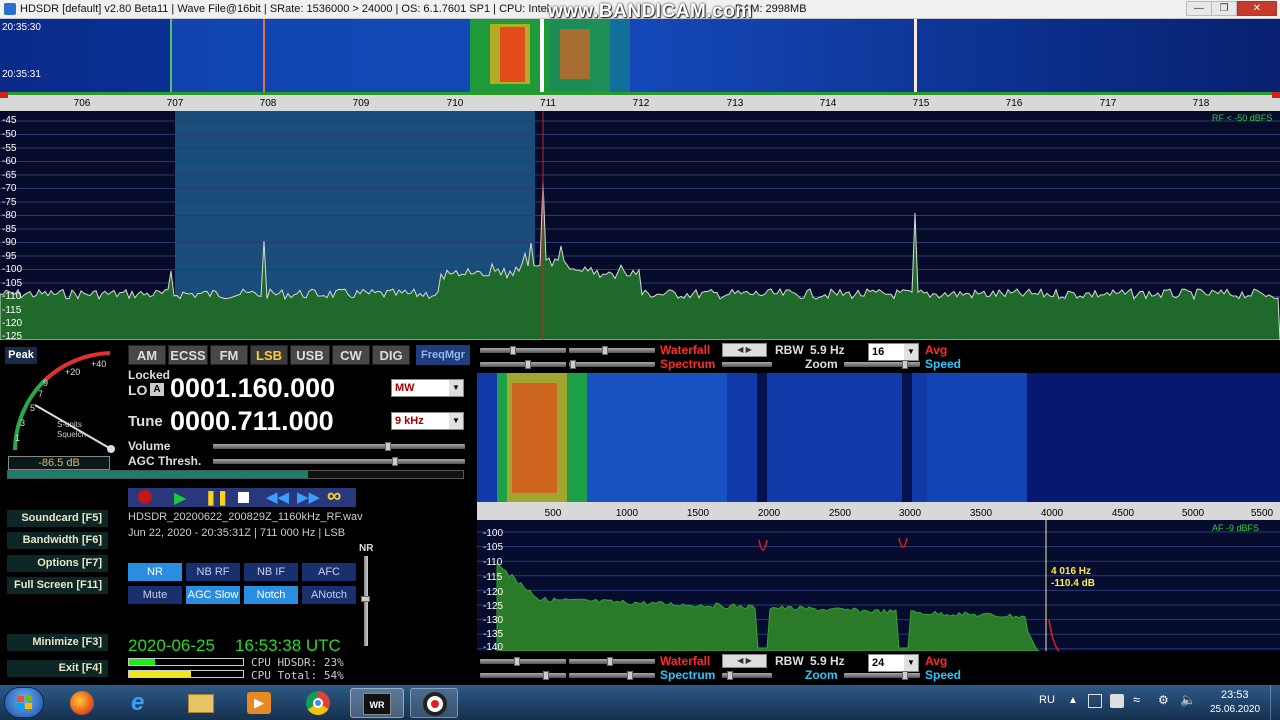 The image size is (1280, 720). I want to click on maximize-button: ❐, so click(1224, 8).